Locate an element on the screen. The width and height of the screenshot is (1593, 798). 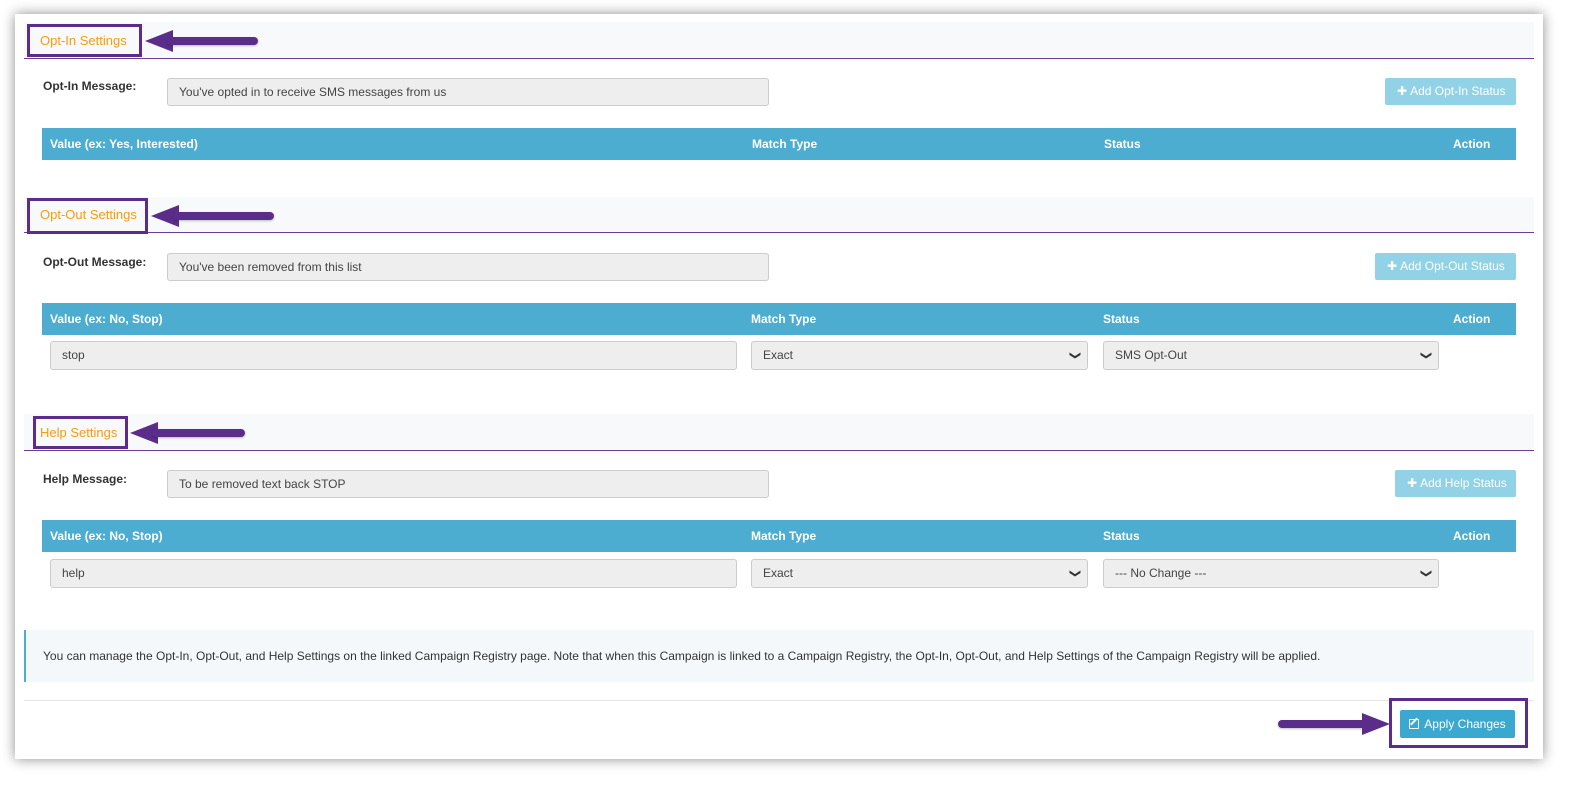
opt-out-match-type-select: Exact ❯ is located at coordinates (919, 355).